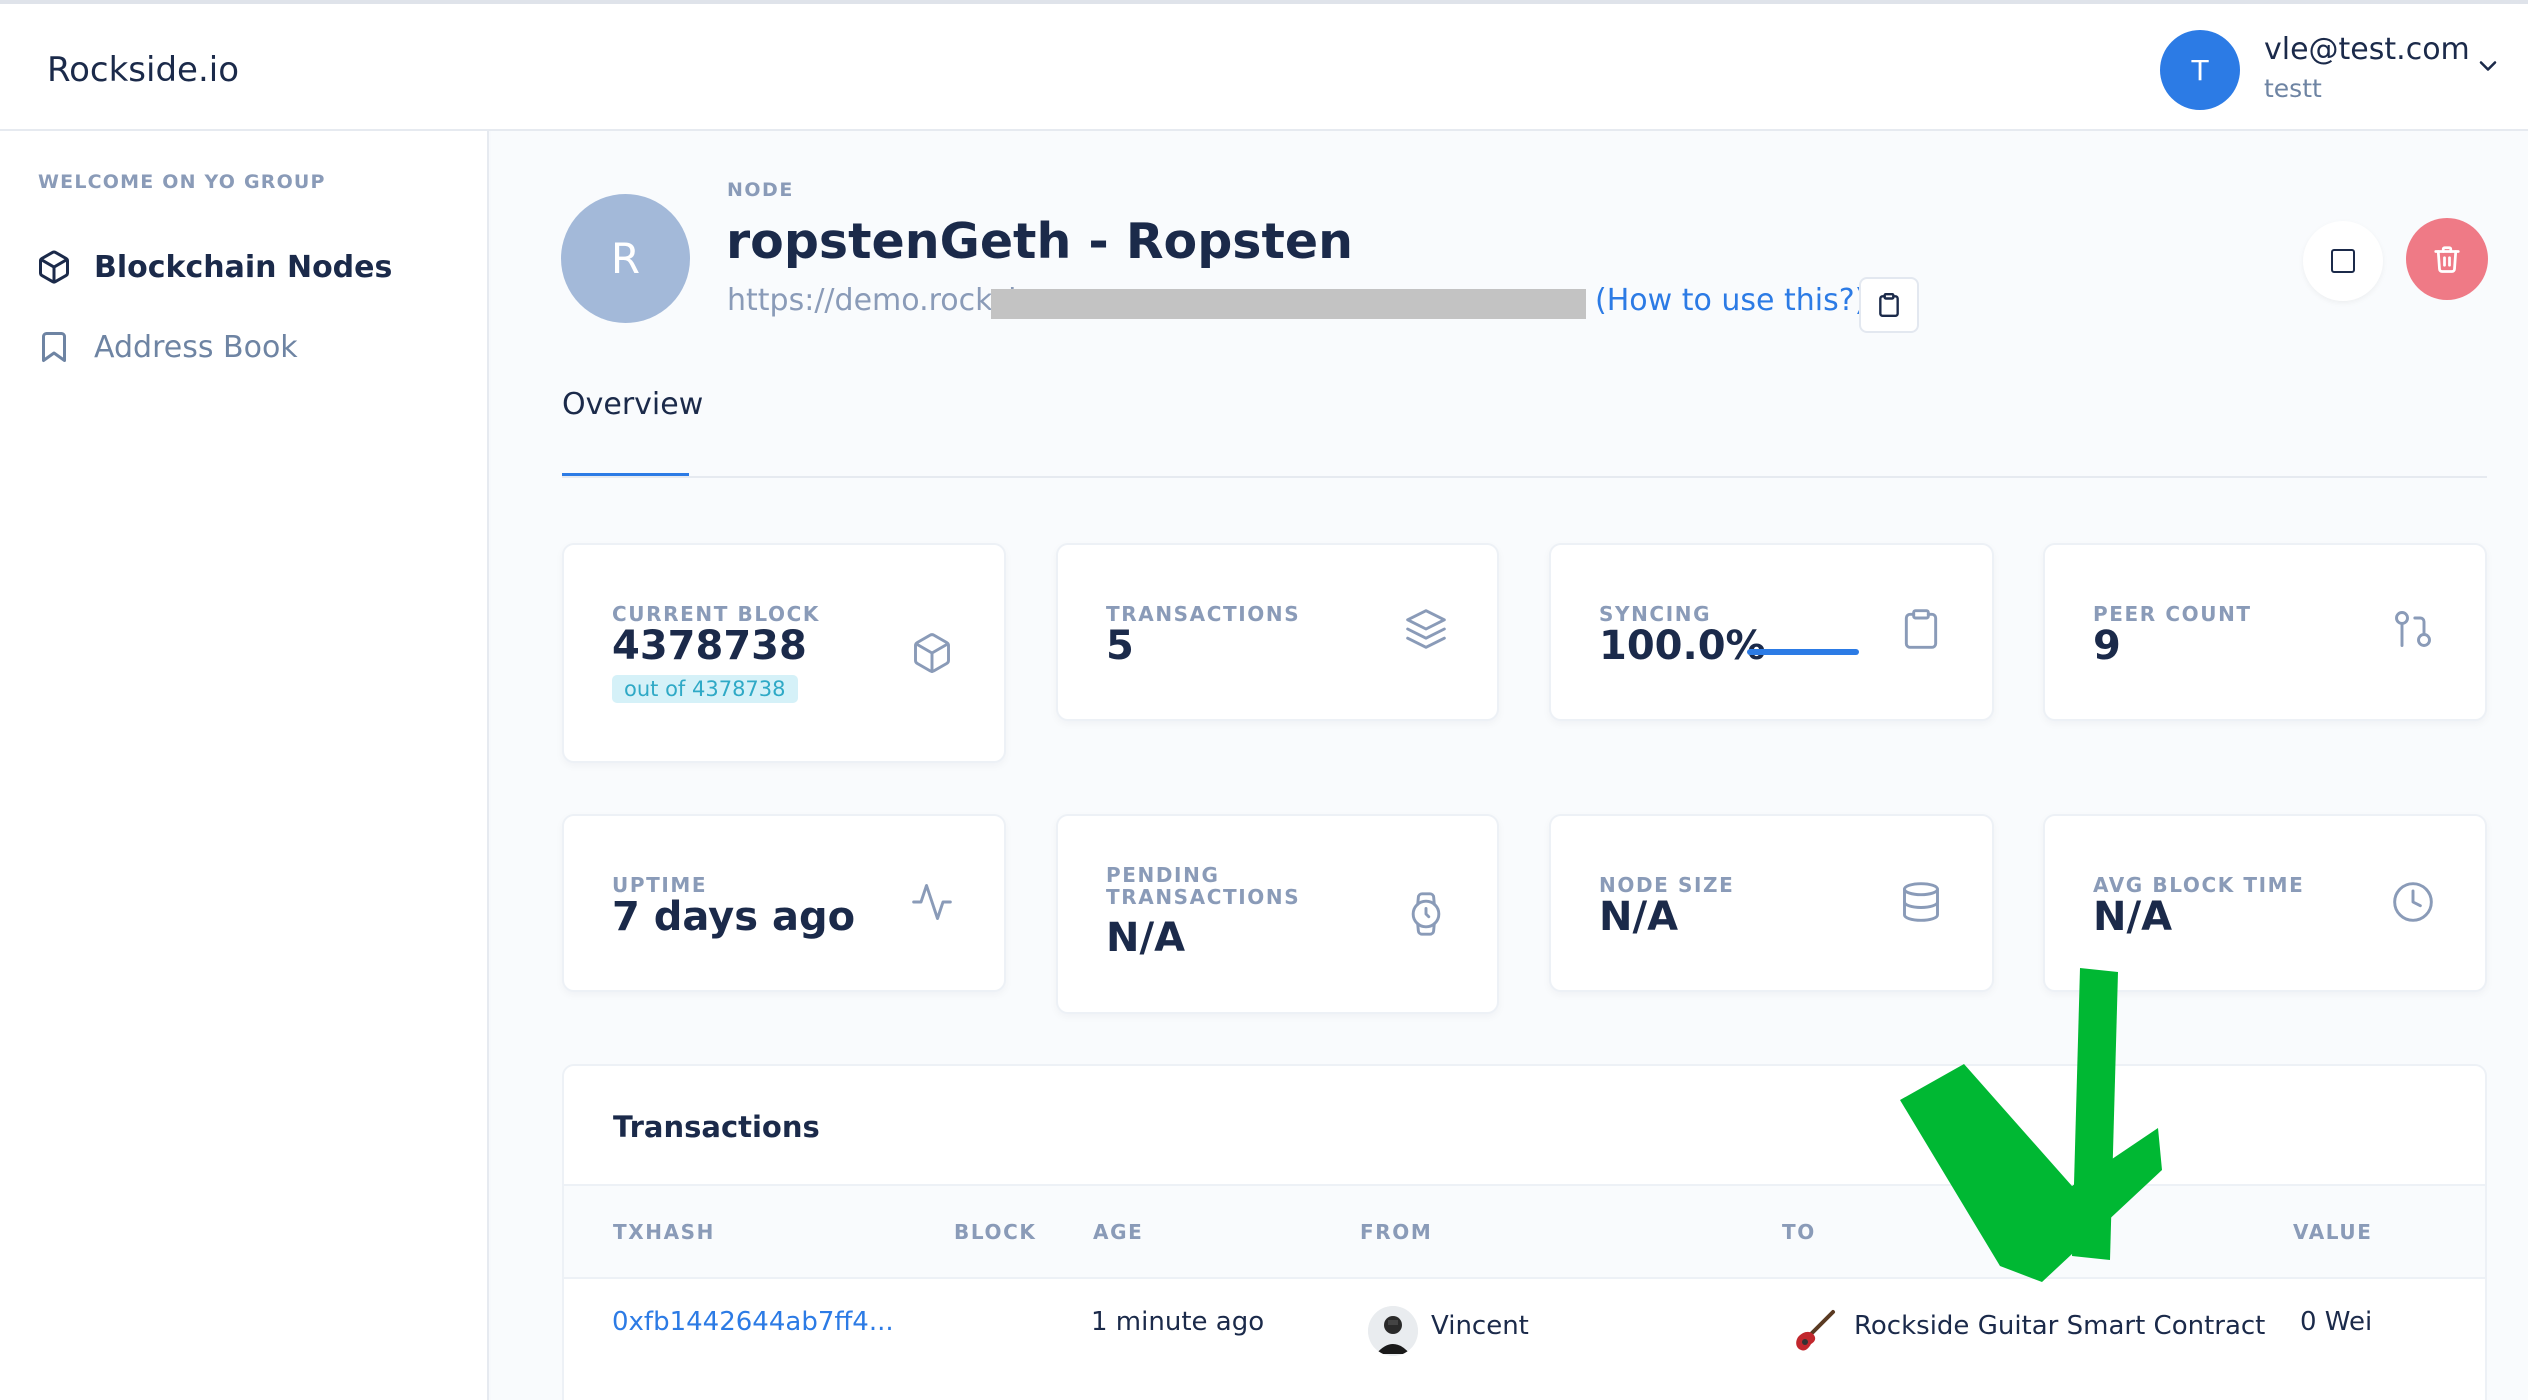 This screenshot has width=2528, height=1400. Describe the element at coordinates (1039, 241) in the screenshot. I see `page-title: ropstenGeth - Ropsten` at that location.